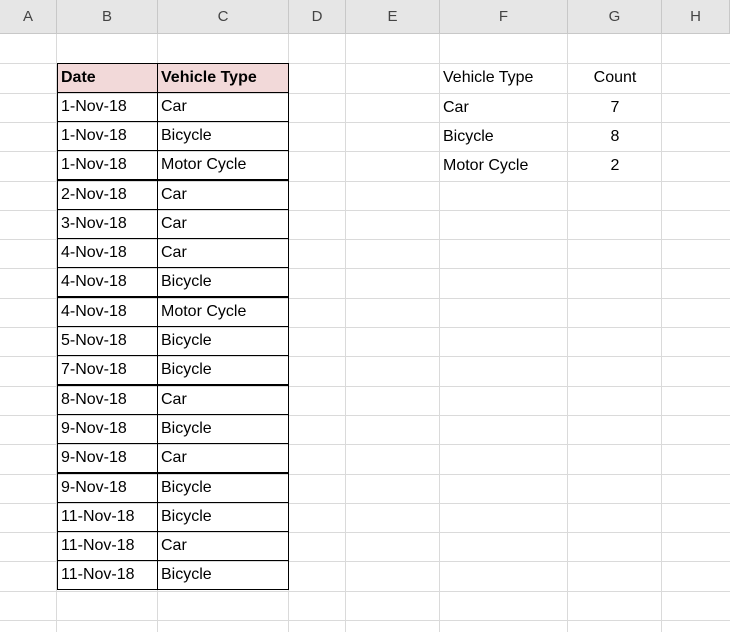 This screenshot has height=632, width=730. I want to click on summary-header-vehicle-type: Vehicle Type, so click(504, 78).